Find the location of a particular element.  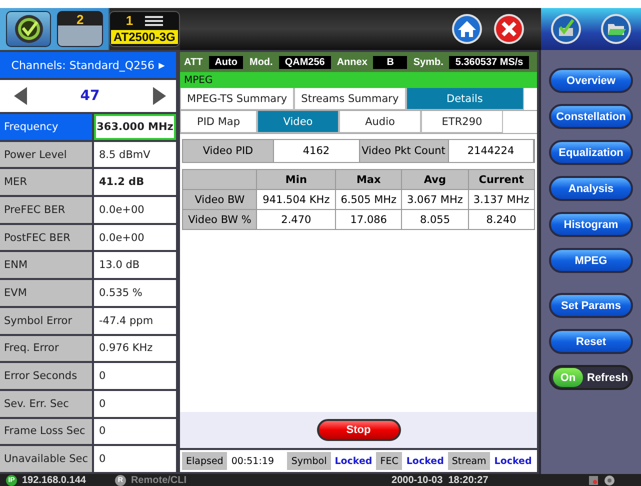

measurement-label: Unavailable Sec is located at coordinates (46, 459).